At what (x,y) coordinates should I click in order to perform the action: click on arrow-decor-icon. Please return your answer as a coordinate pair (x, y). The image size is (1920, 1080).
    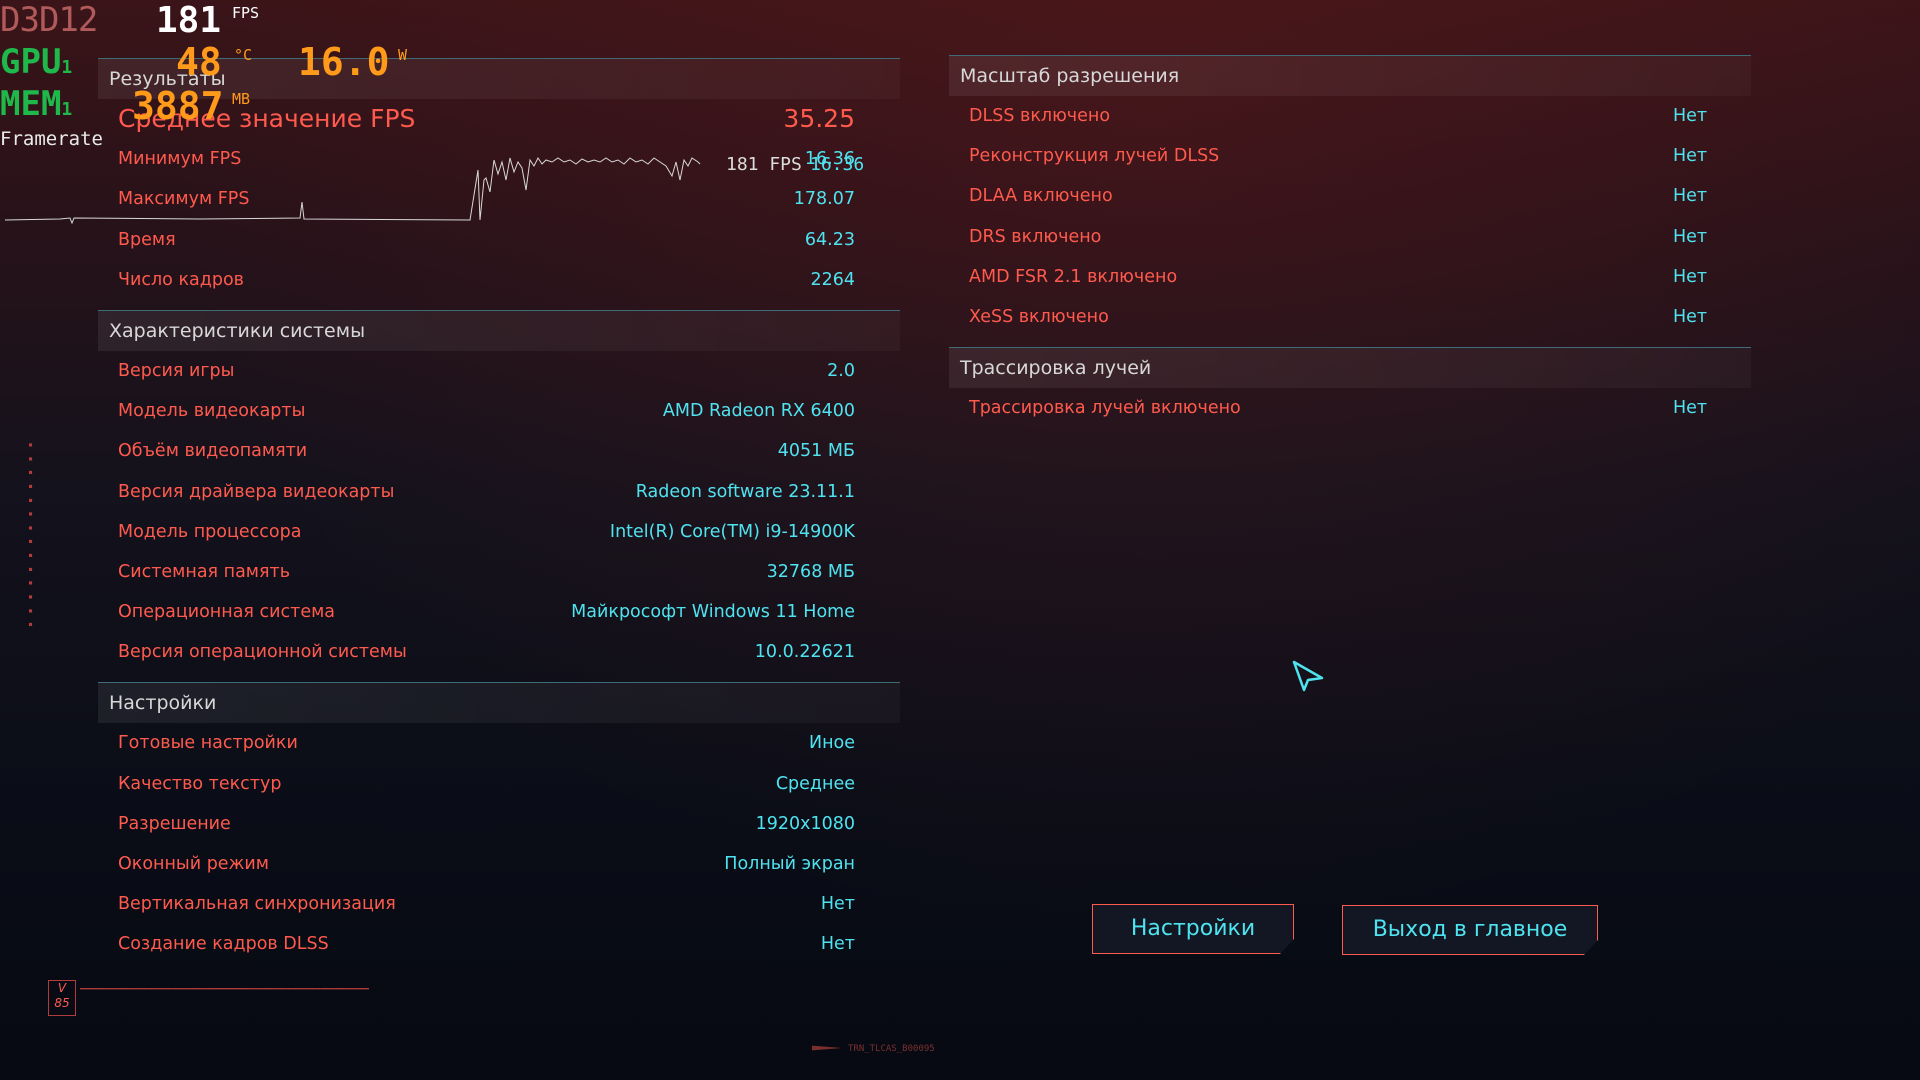
    Looking at the image, I should click on (827, 1048).